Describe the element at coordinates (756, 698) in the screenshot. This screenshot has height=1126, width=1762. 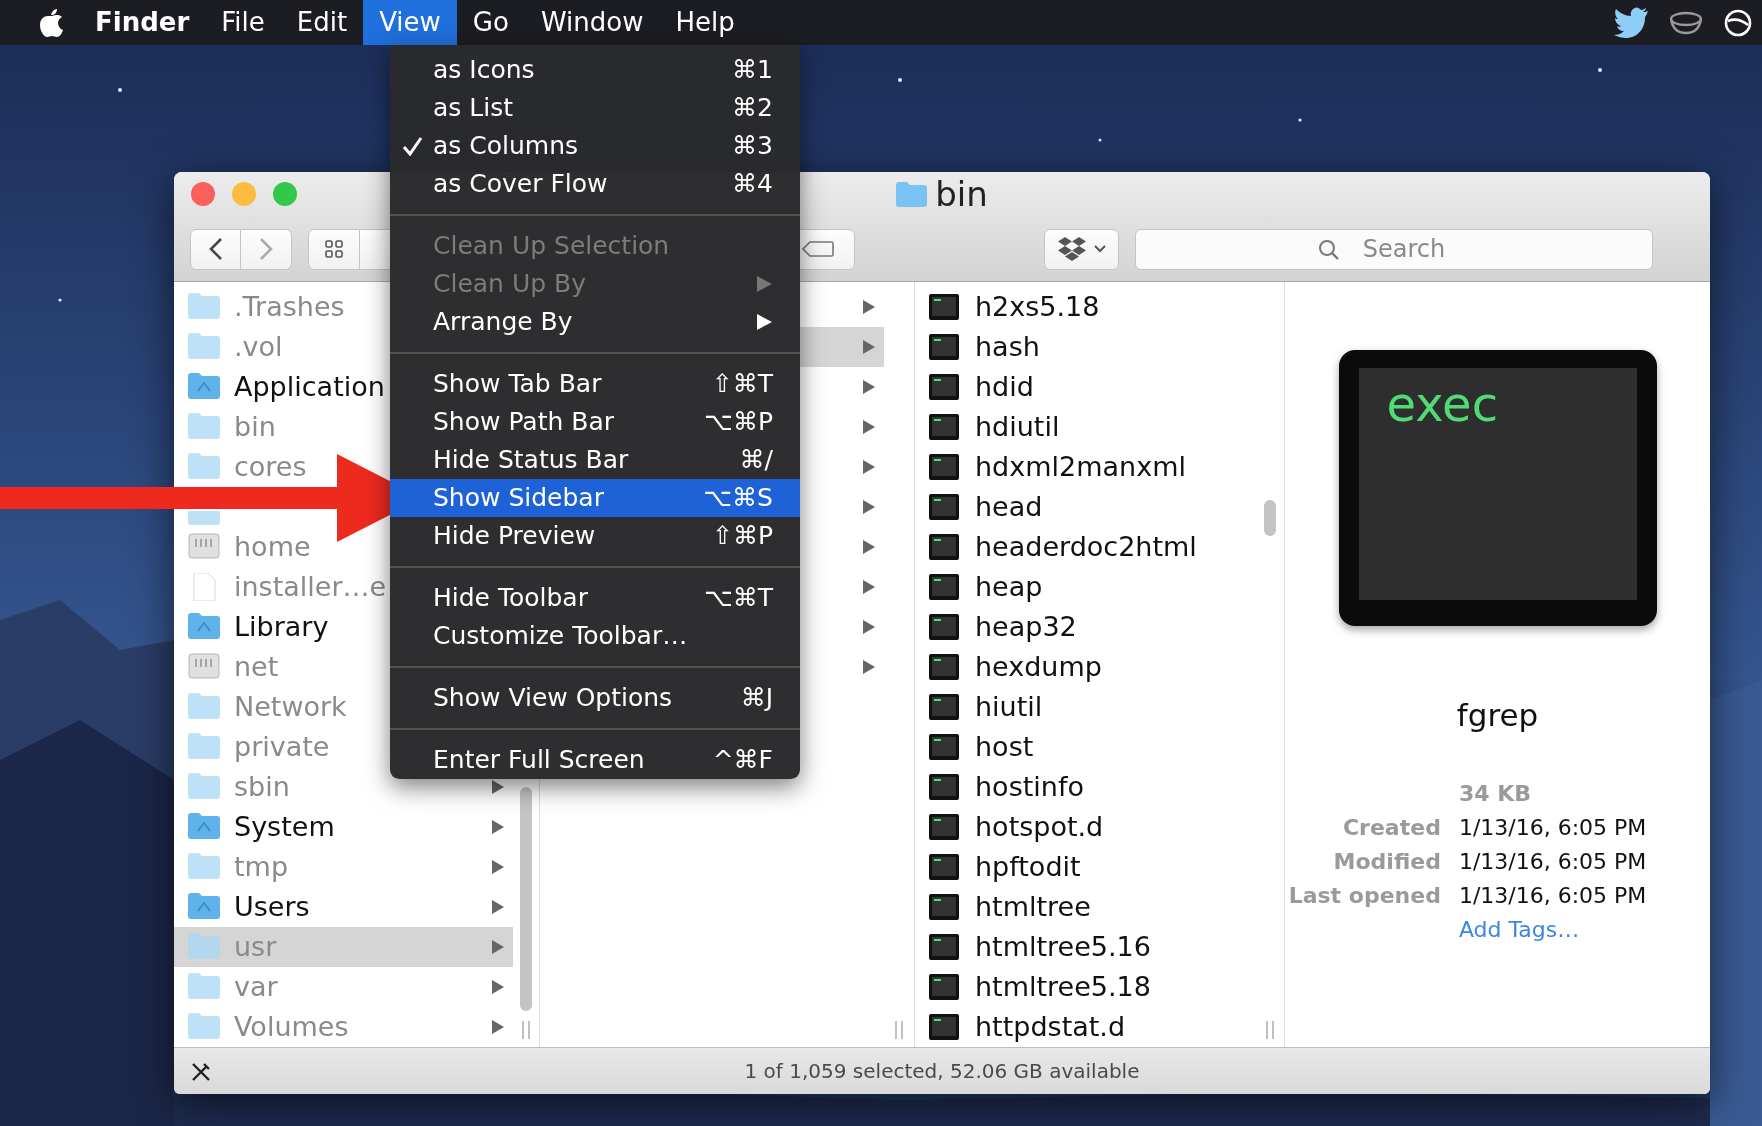
I see `menu-shortcut: ⌘J` at that location.